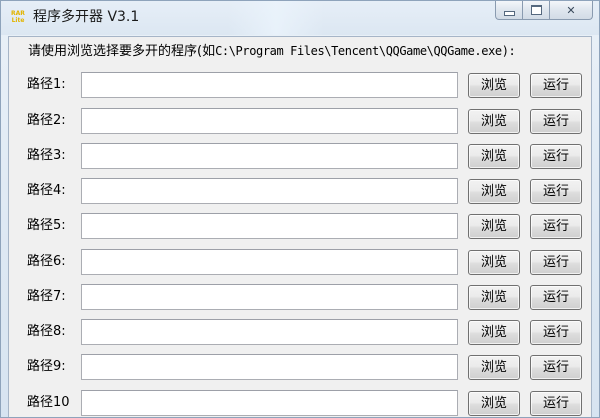 The height and width of the screenshot is (418, 600). Describe the element at coordinates (494, 262) in the screenshot. I see `browse-button-6: 浏览` at that location.